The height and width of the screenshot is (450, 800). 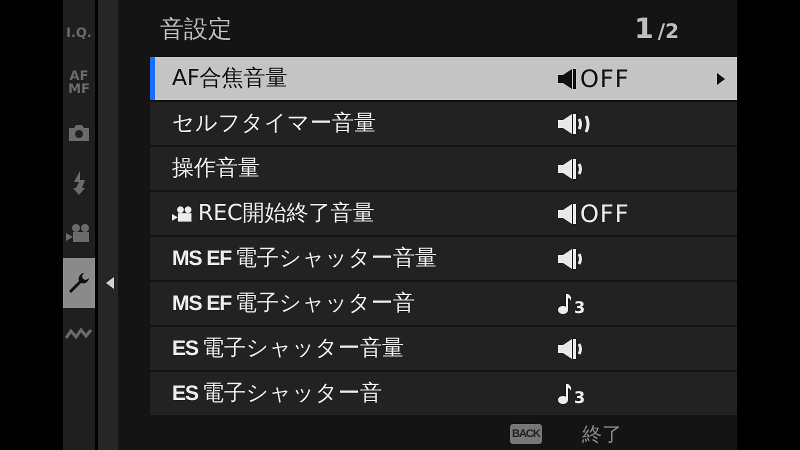 What do you see at coordinates (79, 233) in the screenshot?
I see `movie-camera-icon` at bounding box center [79, 233].